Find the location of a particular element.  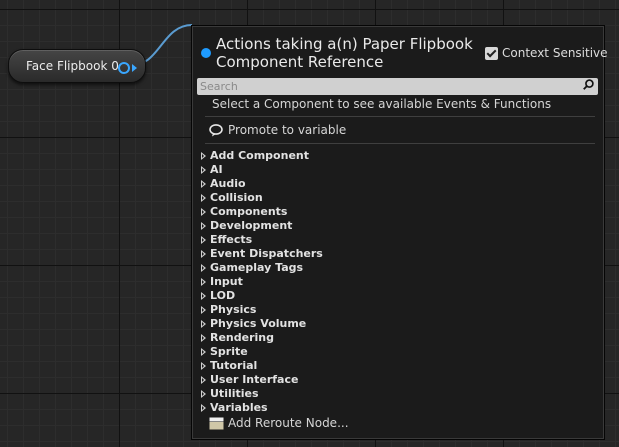

flipbook-variable-node: Face Flipbook 0 is located at coordinates (77, 66).